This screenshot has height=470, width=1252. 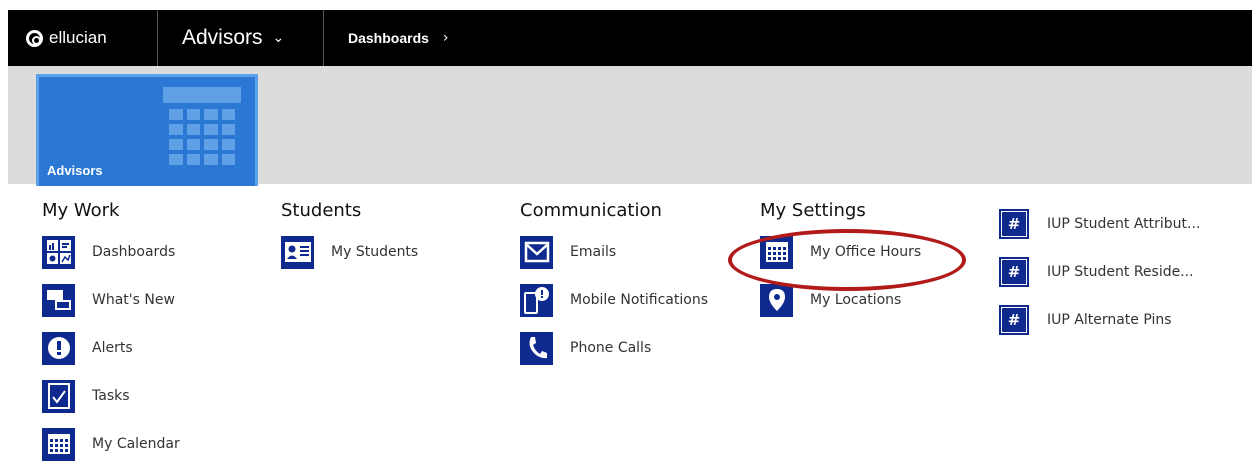 What do you see at coordinates (58, 252) in the screenshot?
I see `dashboard-icon` at bounding box center [58, 252].